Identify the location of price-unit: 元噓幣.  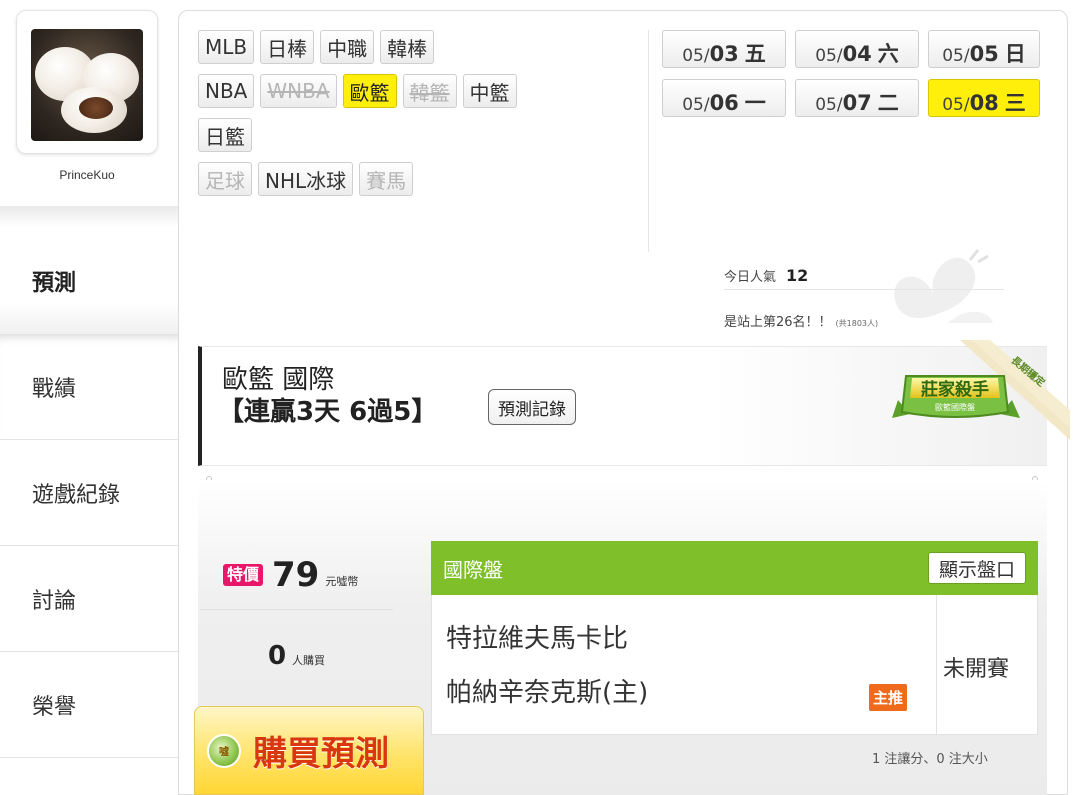
(342, 581).